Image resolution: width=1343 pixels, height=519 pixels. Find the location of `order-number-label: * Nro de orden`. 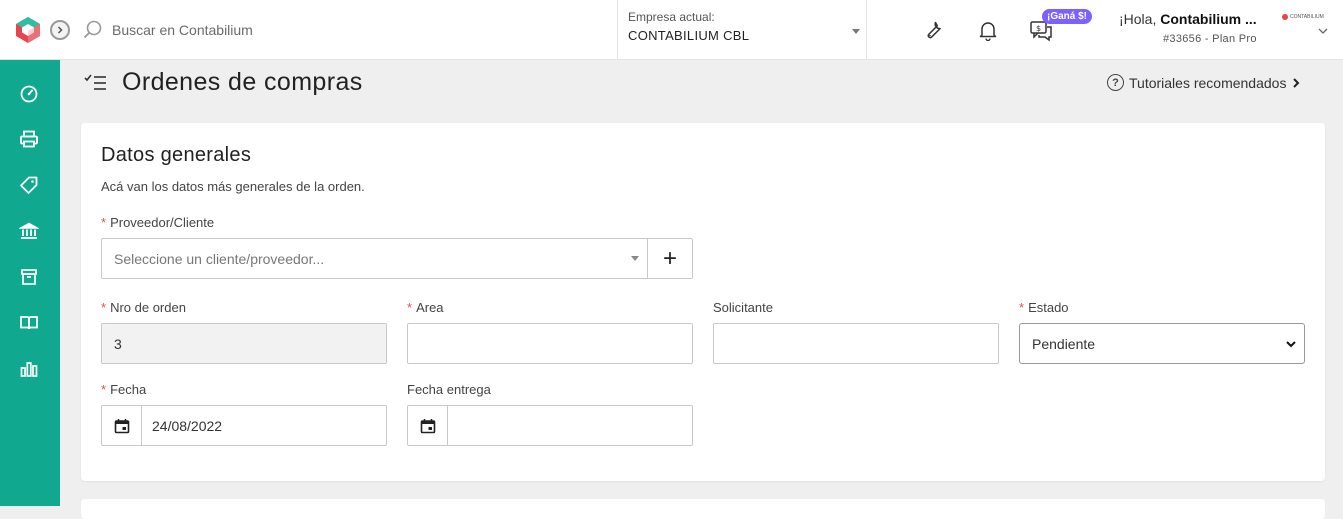

order-number-label: * Nro de orden is located at coordinates (143, 307).